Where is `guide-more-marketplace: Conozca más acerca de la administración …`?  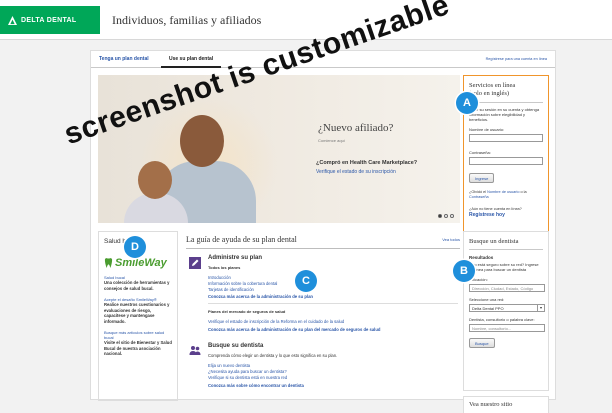
guide-more-marketplace: Conozca más acerca de la administración … is located at coordinates (294, 329).